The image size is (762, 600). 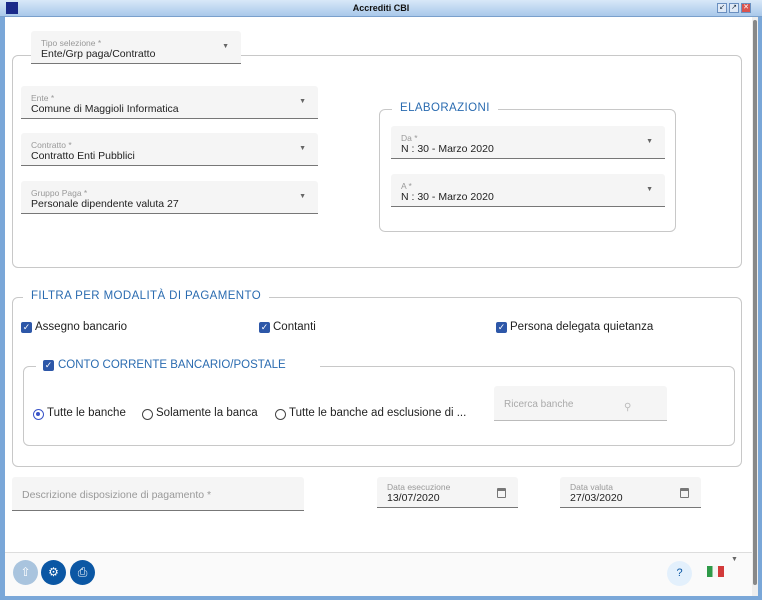 I want to click on window-title: Accrediti CBI, so click(x=381, y=8).